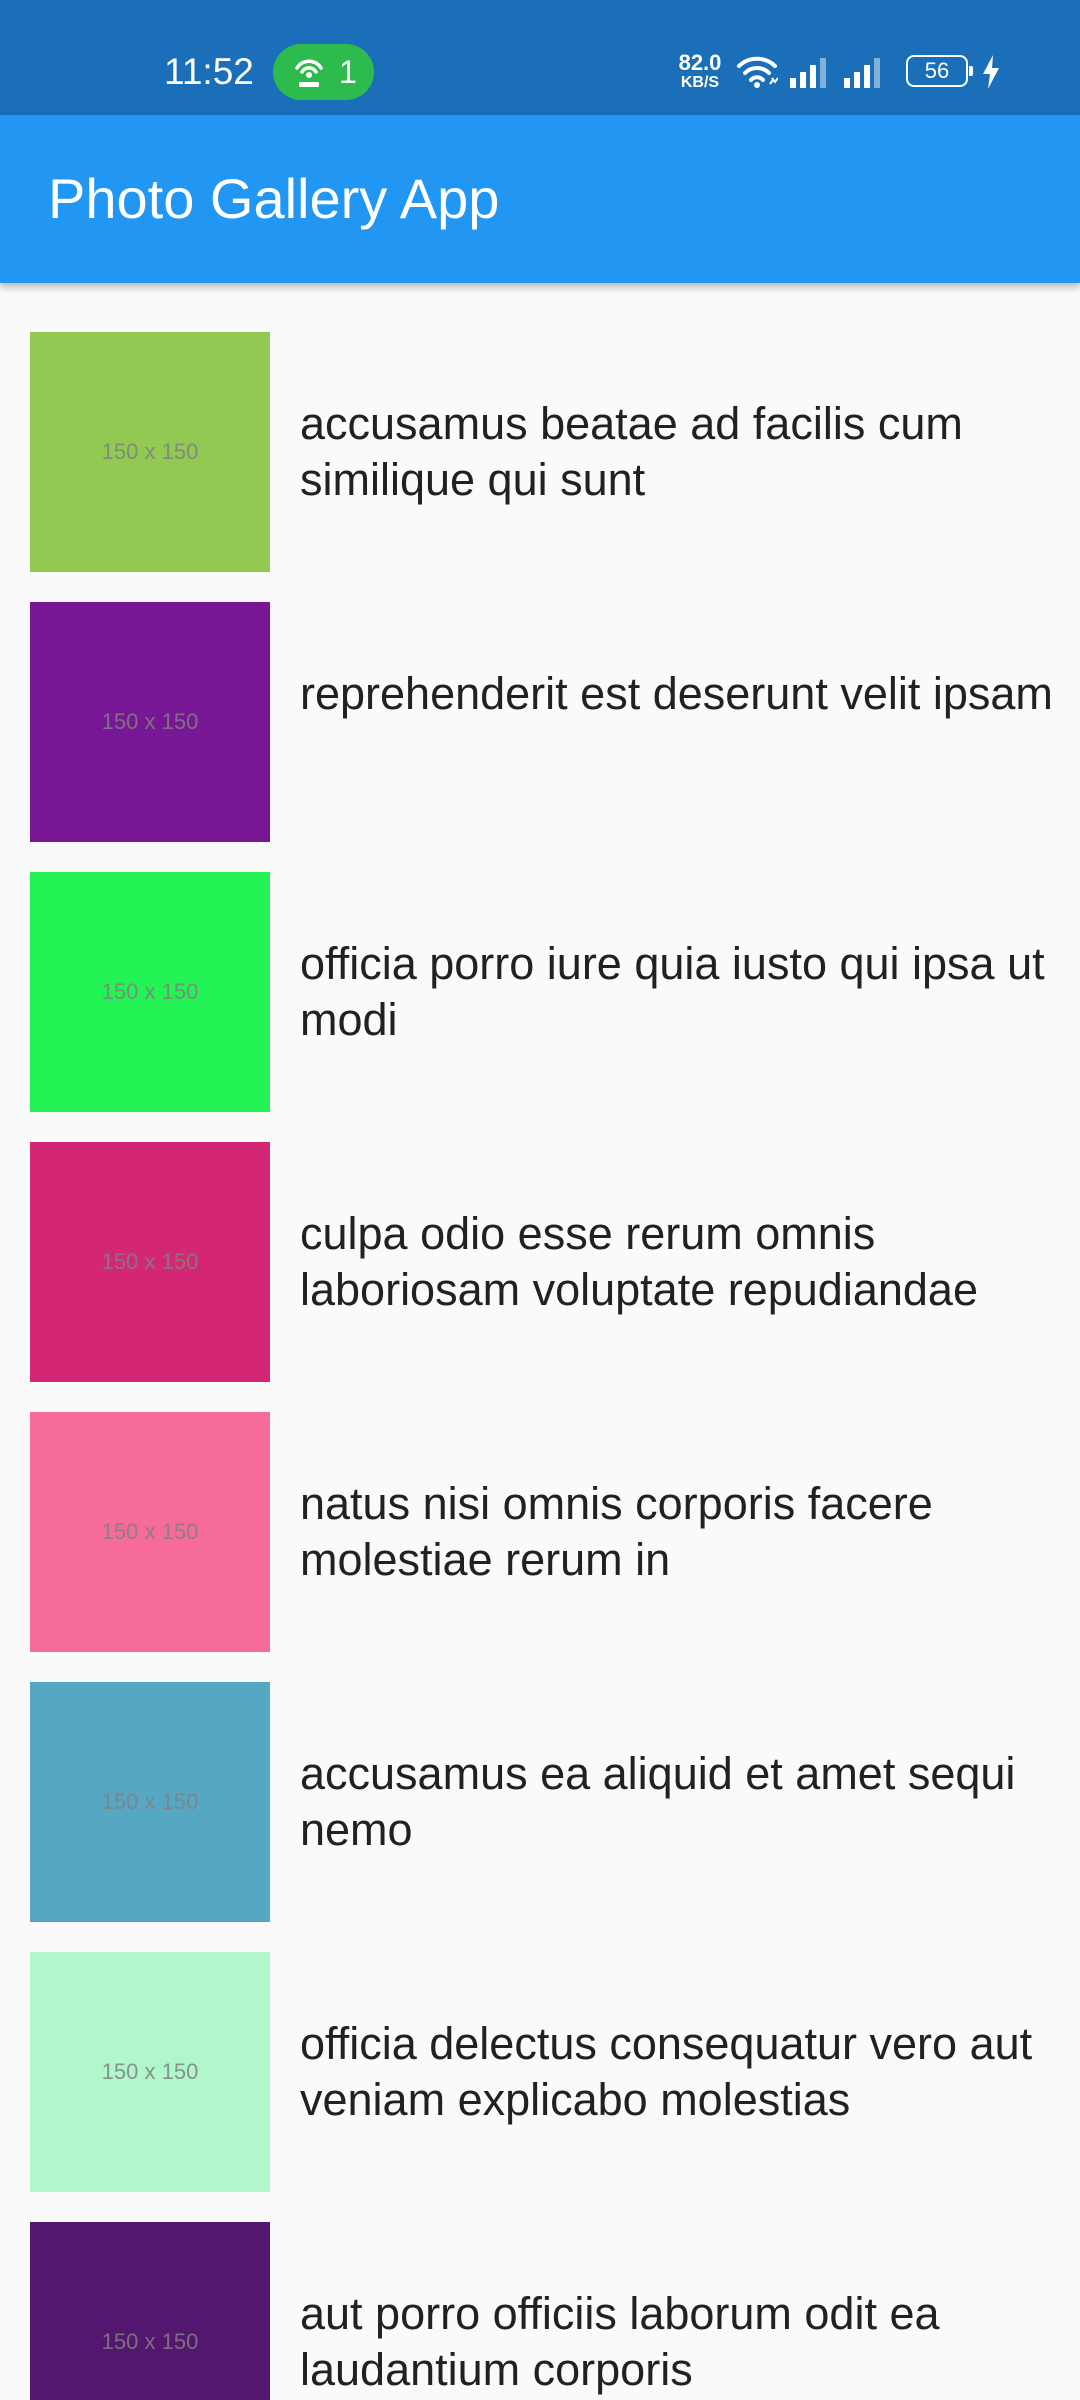 The height and width of the screenshot is (2400, 1080). What do you see at coordinates (700, 62) in the screenshot?
I see `network-speed-value: 82.0` at bounding box center [700, 62].